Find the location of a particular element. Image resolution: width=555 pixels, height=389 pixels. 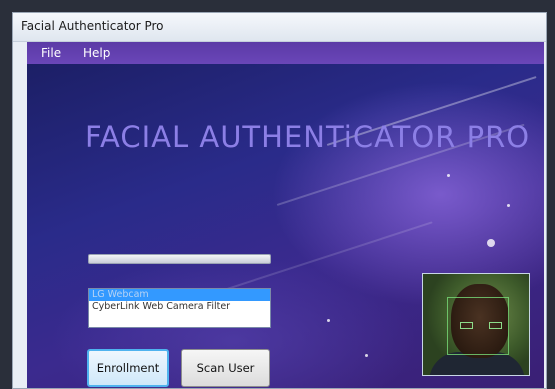

camera-listbox: LG Webcam CyberLink Web Camera Filter is located at coordinates (179, 308).